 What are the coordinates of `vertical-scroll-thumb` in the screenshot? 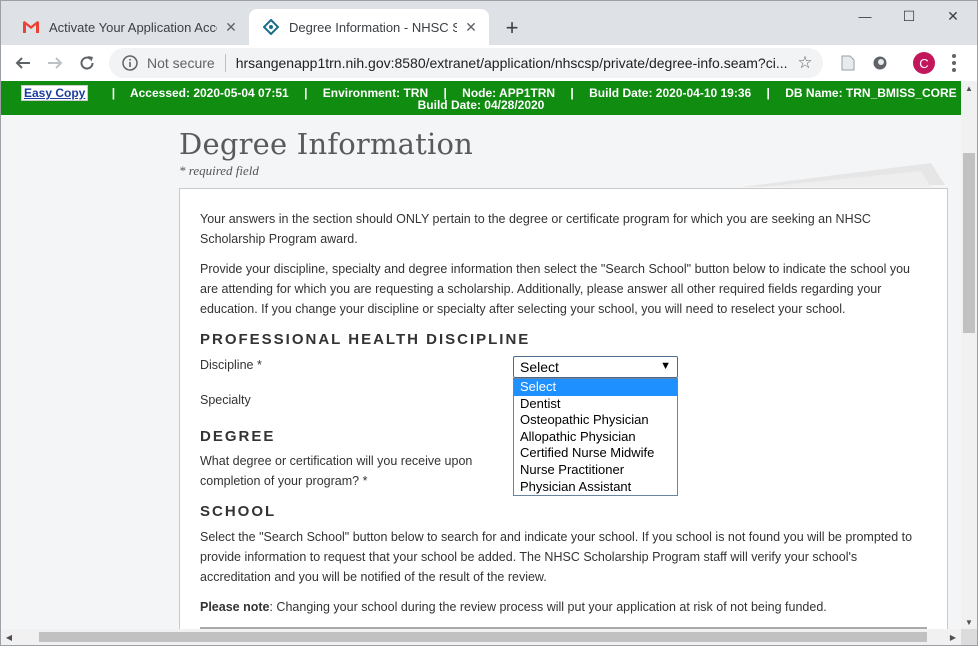 It's located at (969, 243).